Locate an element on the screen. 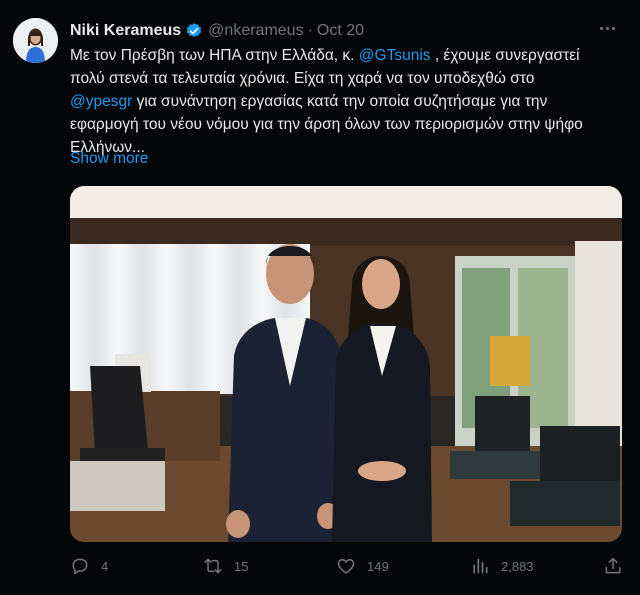  views-action: 2,883 is located at coordinates (502, 566).